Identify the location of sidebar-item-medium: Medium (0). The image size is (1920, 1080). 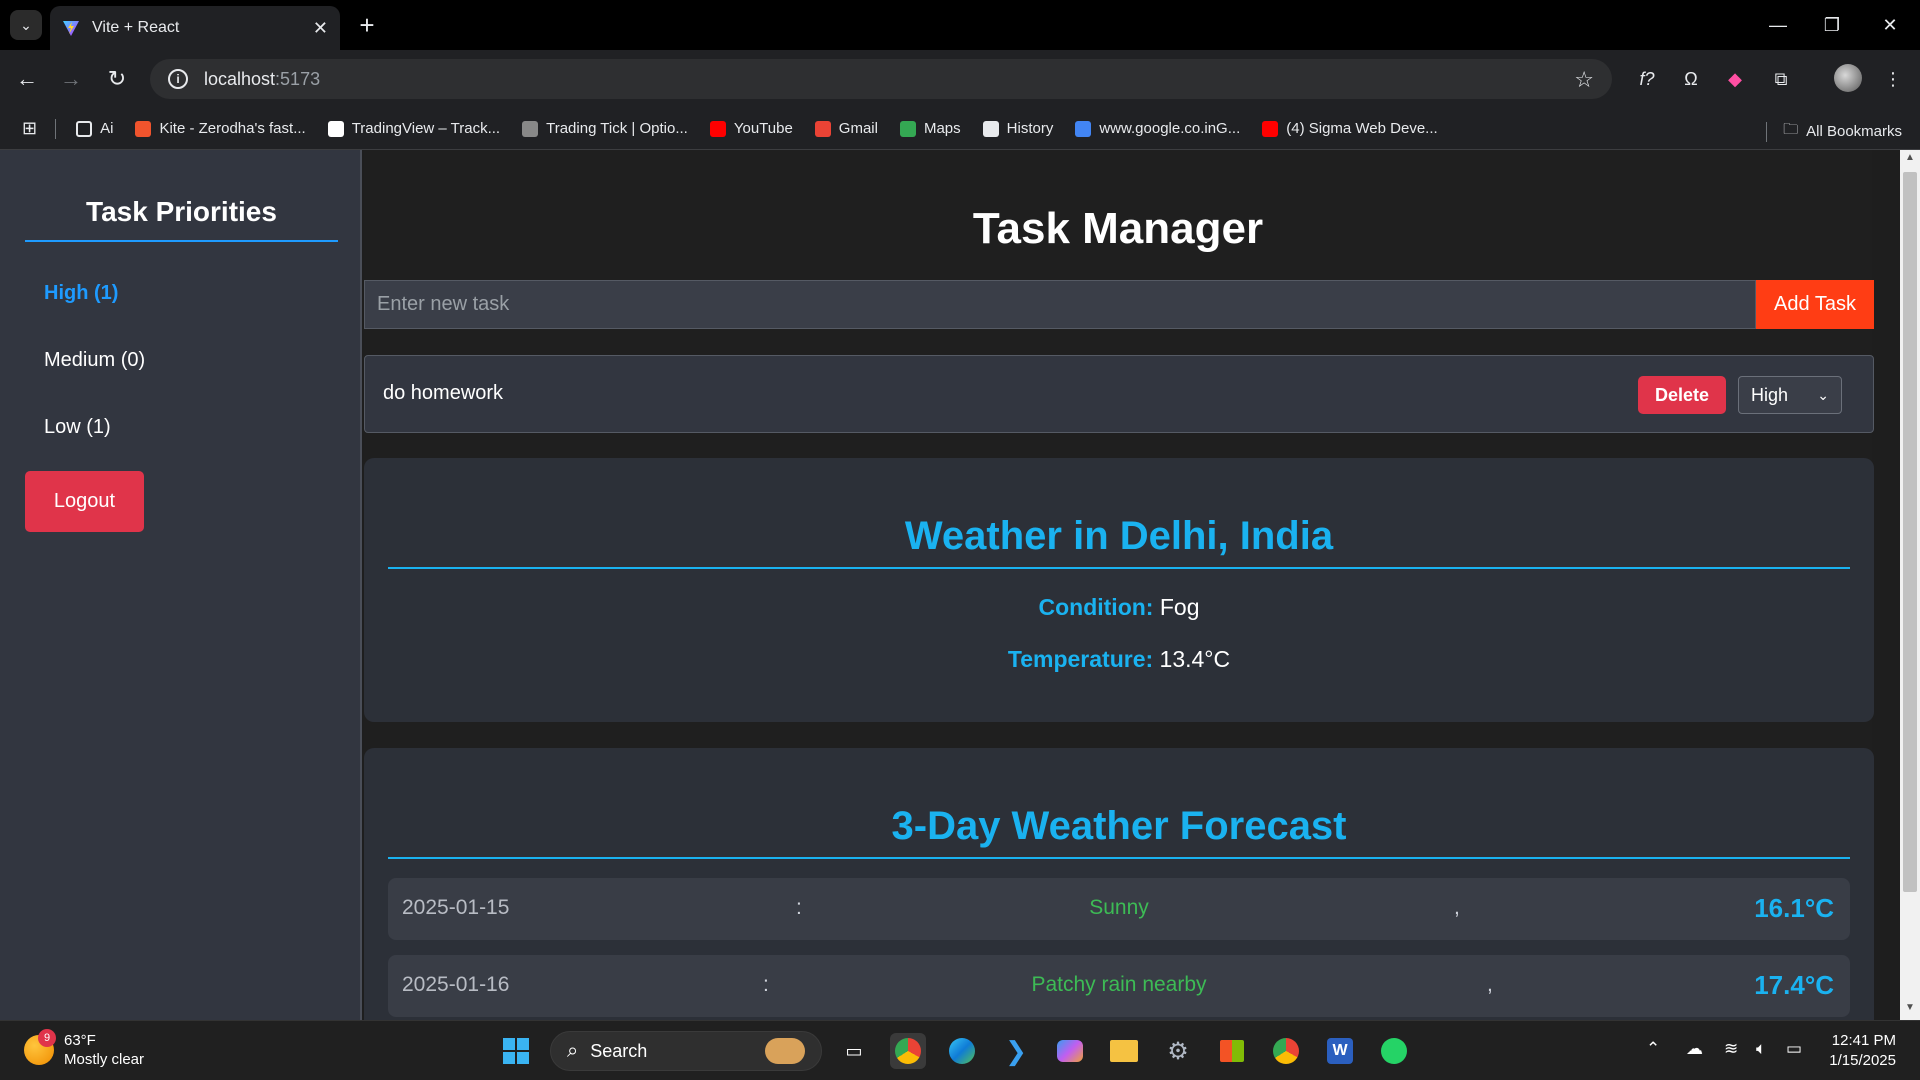
(94, 360).